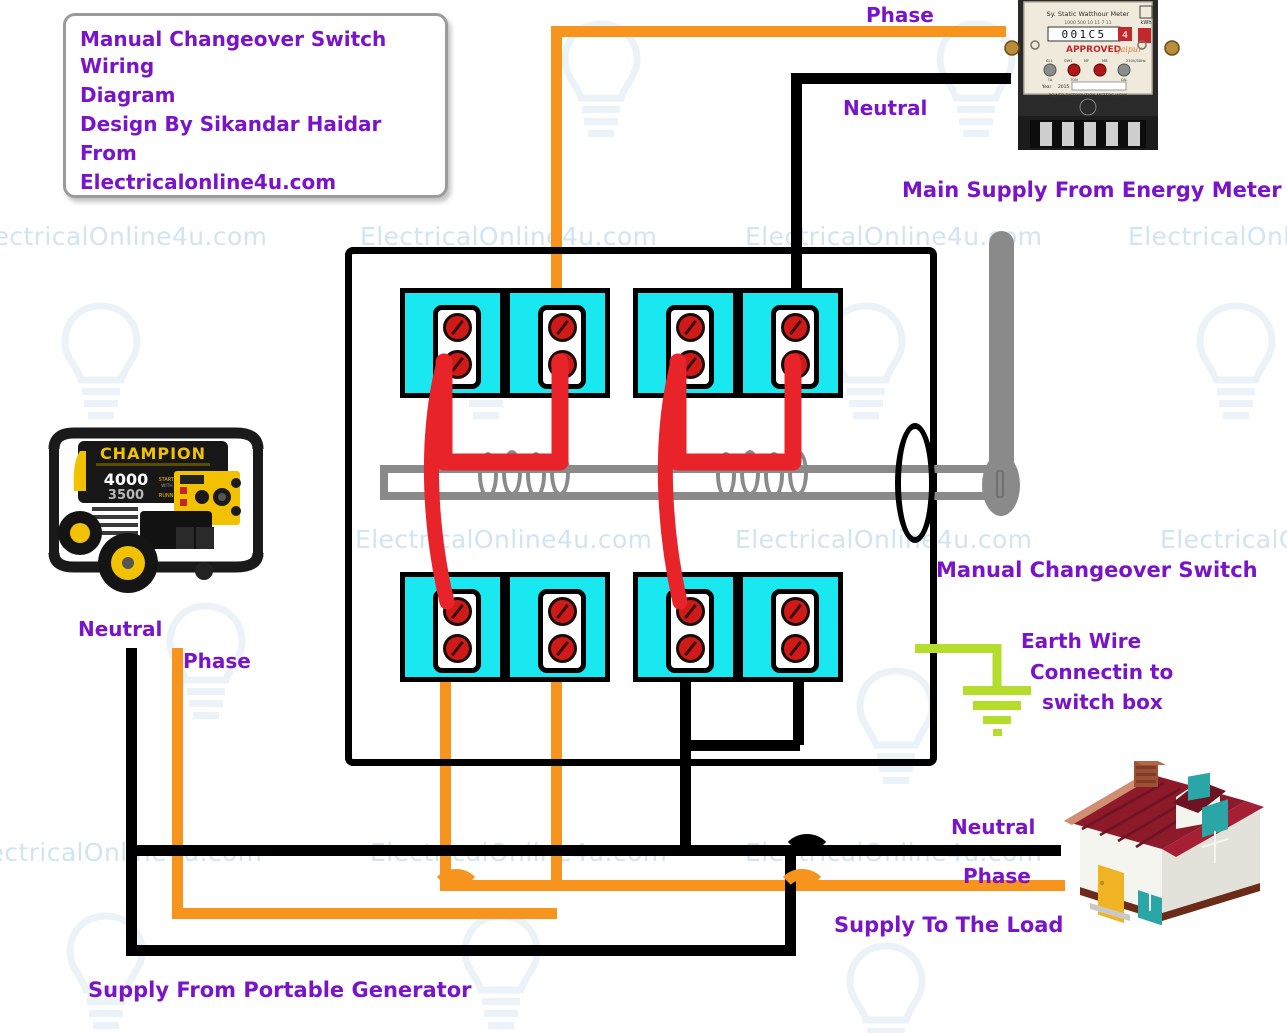 Image resolution: width=1287 pixels, height=1033 pixels. What do you see at coordinates (900, 15) in the screenshot?
I see `label-phase-top: Phase` at bounding box center [900, 15].